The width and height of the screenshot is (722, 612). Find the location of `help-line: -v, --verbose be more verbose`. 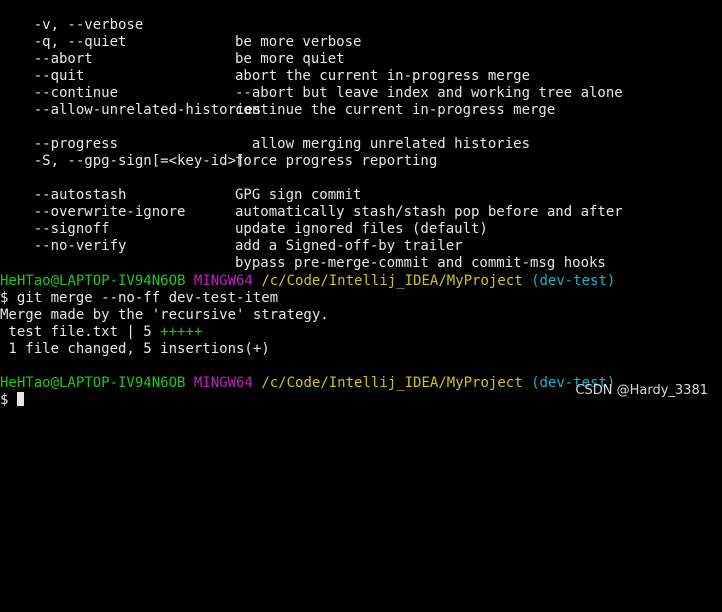

help-line: -v, --verbose be more verbose is located at coordinates (181, 25).